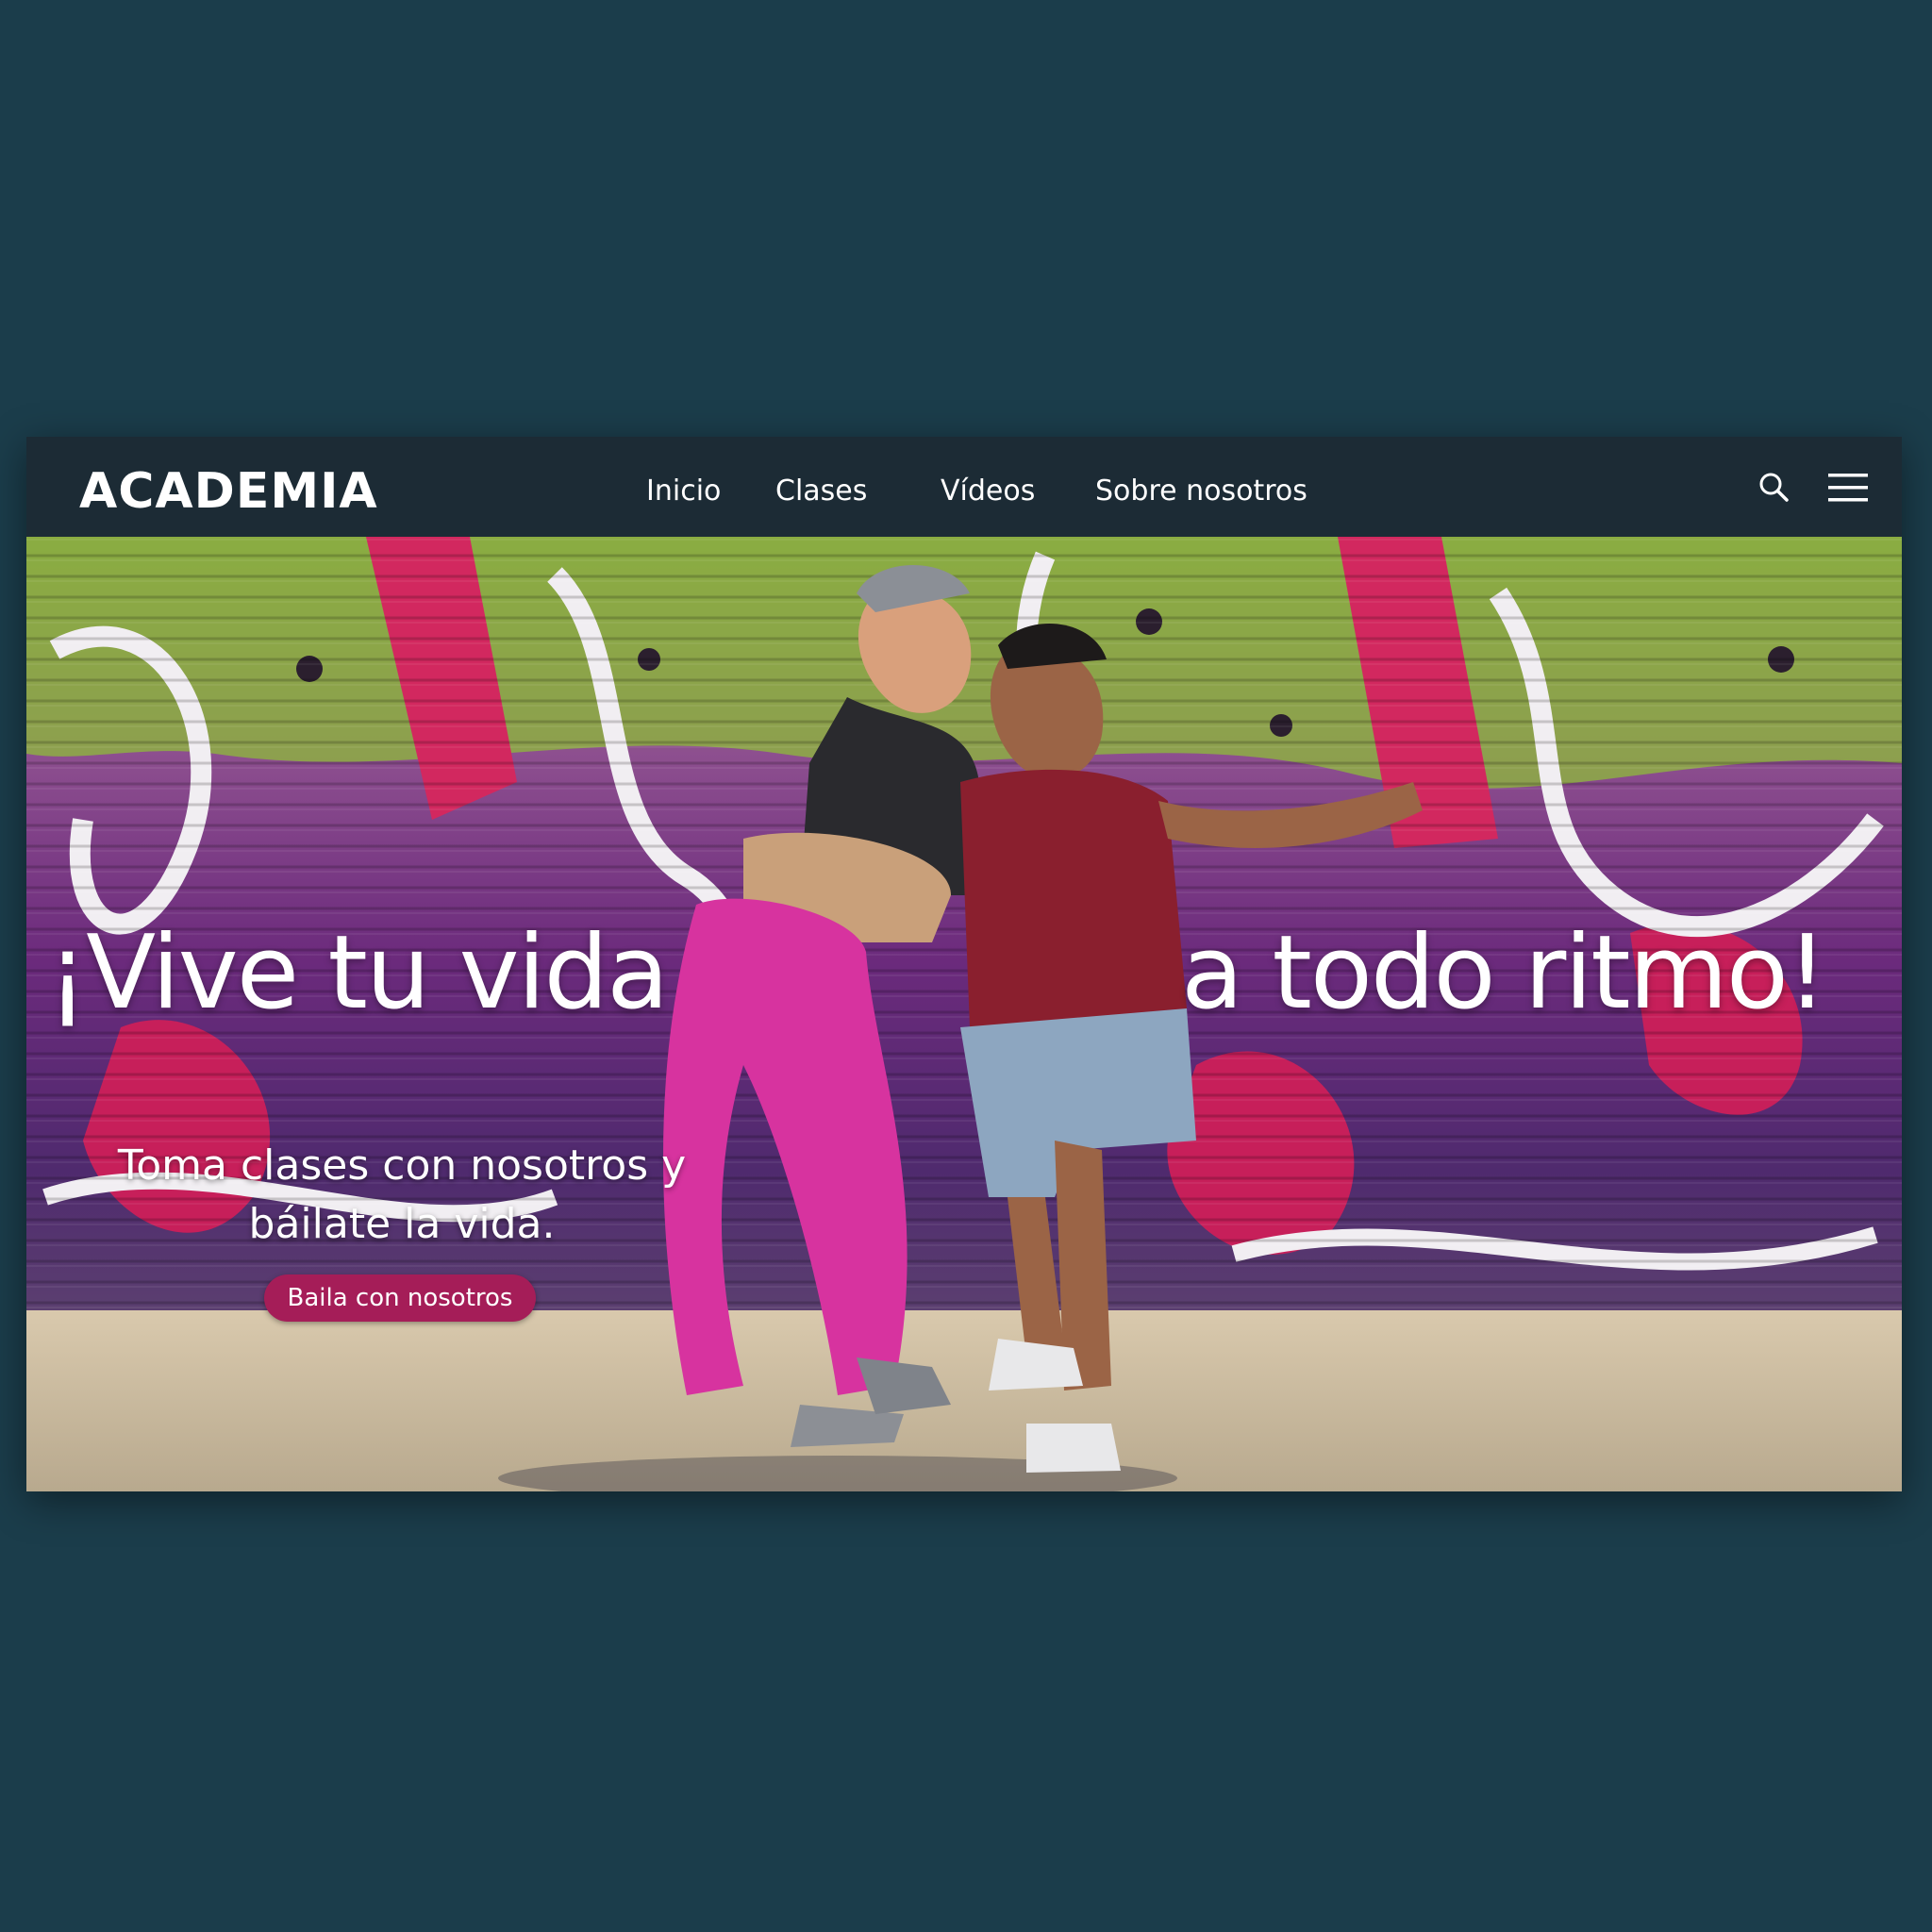 Image resolution: width=1932 pixels, height=1932 pixels. Describe the element at coordinates (228, 491) in the screenshot. I see `logo: ACADEMIA` at that location.